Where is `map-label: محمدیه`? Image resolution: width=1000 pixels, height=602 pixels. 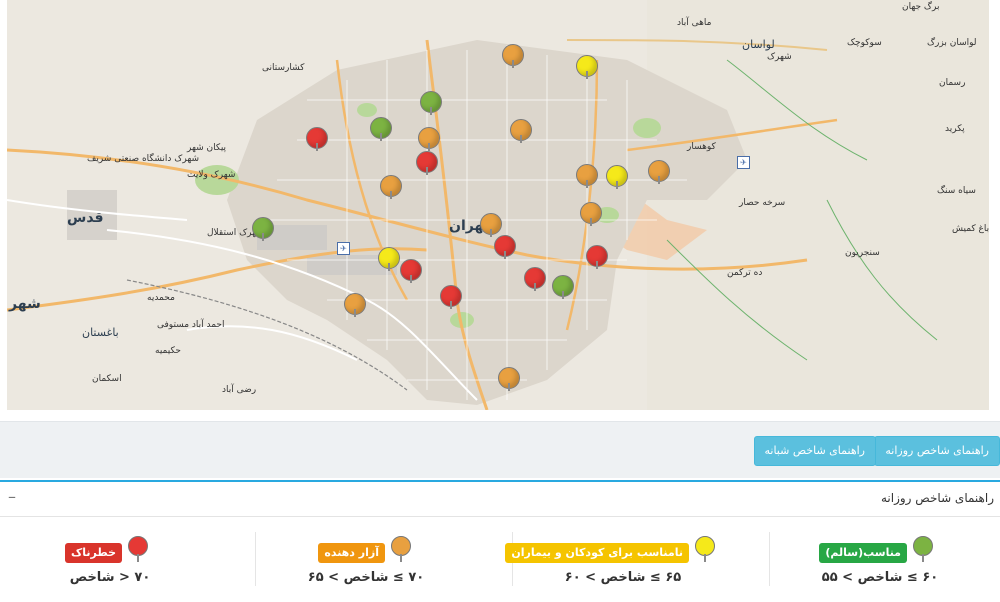 map-label: محمدیه is located at coordinates (161, 298).